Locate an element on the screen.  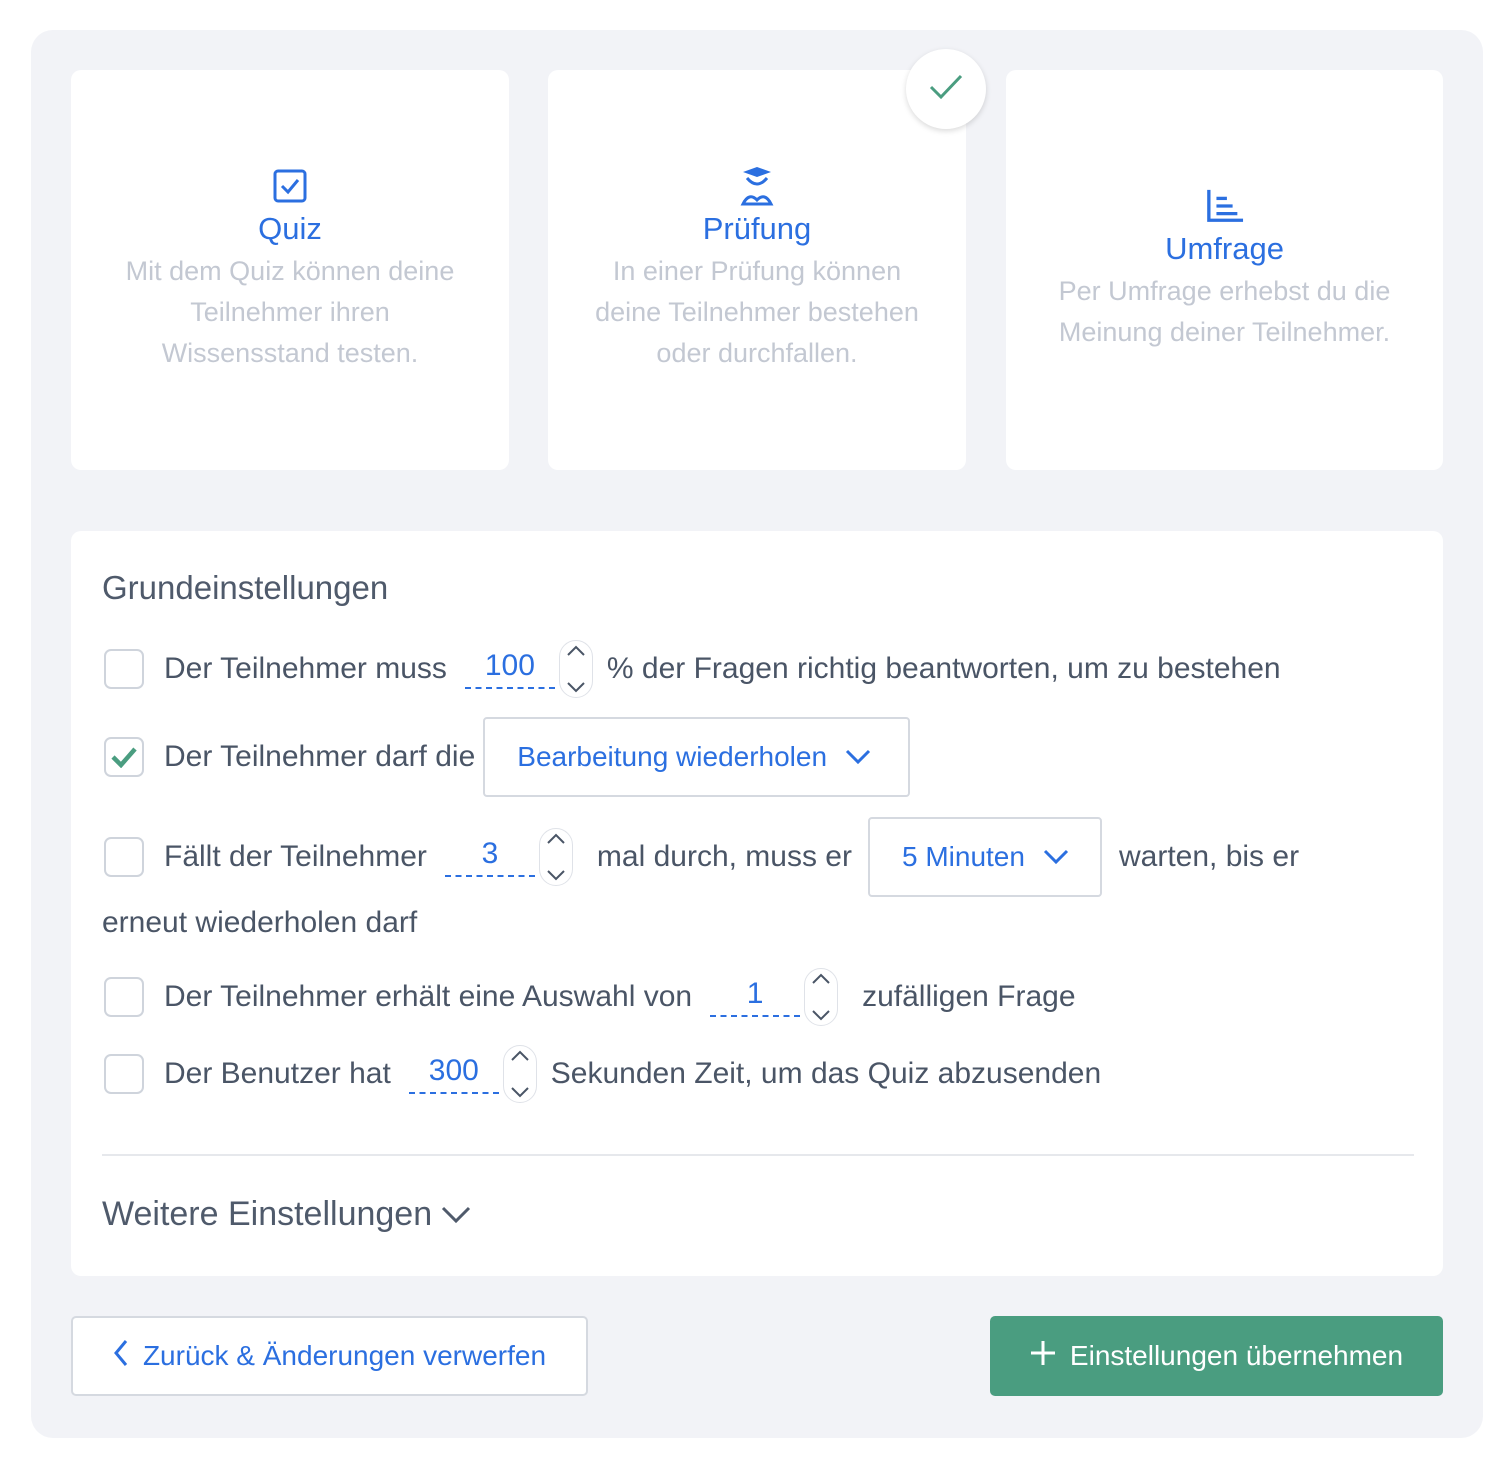
desc-line: deine Teilnehmer bestehen is located at coordinates (757, 311).